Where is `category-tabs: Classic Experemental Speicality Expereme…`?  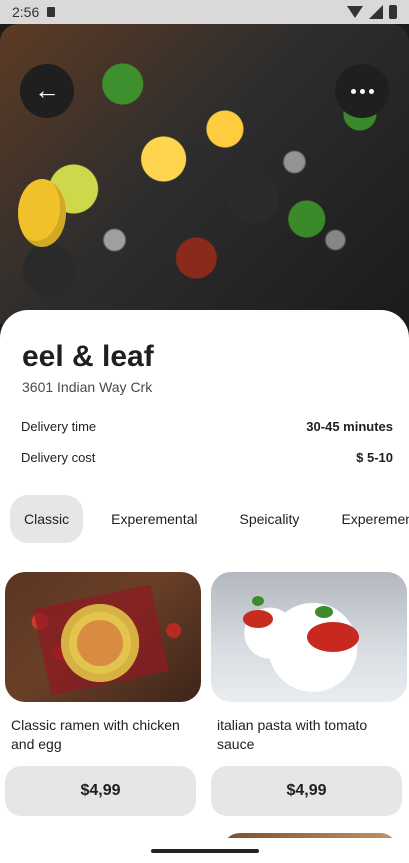
category-tabs: Classic Experemental Speicality Expereme… is located at coordinates (209, 519).